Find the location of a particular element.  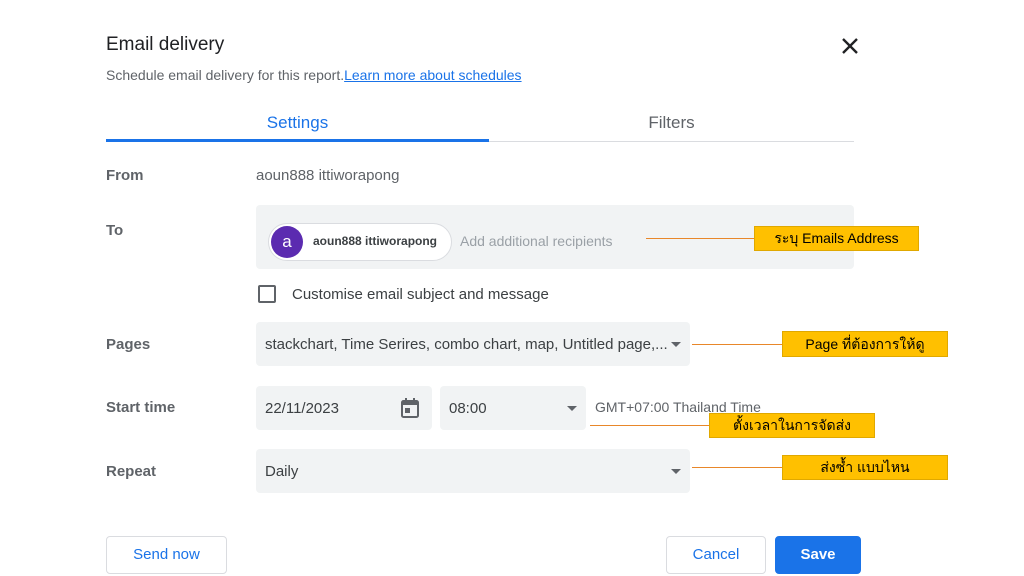

annotation-line-start-time is located at coordinates (650, 425).